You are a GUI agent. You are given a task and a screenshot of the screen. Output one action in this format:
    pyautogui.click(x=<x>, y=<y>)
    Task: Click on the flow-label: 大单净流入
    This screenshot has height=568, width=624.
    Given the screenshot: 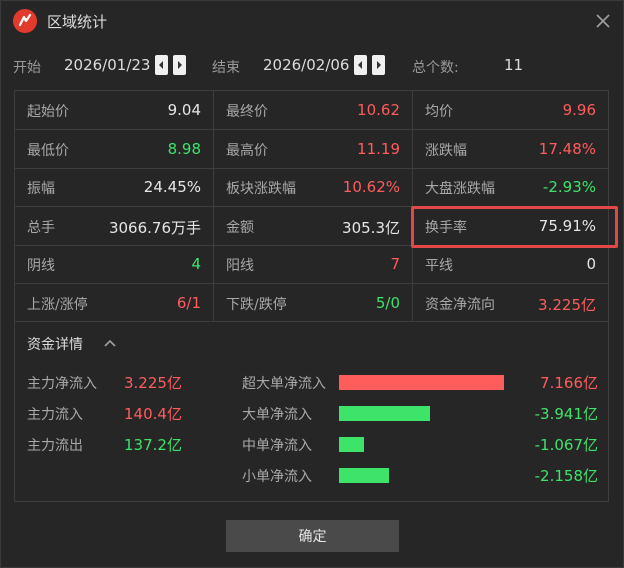 What is the action you would take?
    pyautogui.click(x=277, y=415)
    